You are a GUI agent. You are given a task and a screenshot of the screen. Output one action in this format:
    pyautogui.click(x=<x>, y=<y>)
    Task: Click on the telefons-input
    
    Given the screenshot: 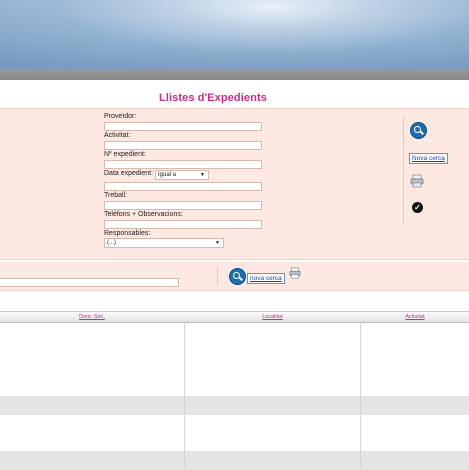 What is the action you would take?
    pyautogui.click(x=183, y=224)
    